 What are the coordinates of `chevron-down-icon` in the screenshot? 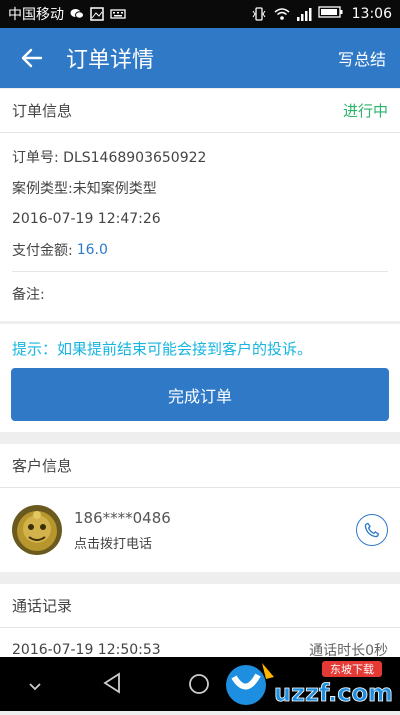 It's located at (35, 686).